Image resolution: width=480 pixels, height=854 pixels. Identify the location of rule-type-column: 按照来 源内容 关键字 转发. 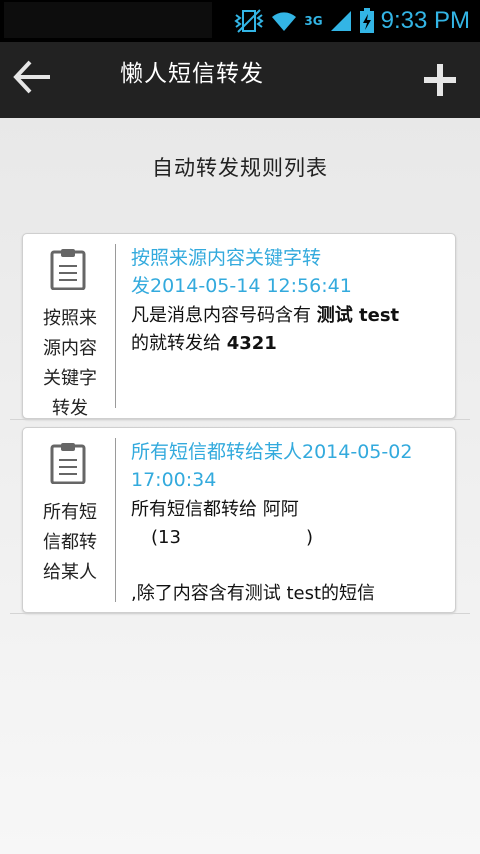
(69, 326).